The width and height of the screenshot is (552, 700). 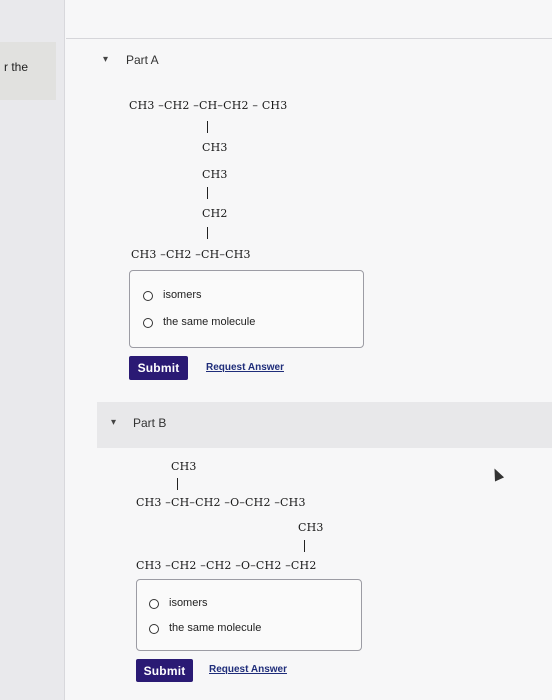 What do you see at coordinates (249, 615) in the screenshot?
I see `part-b-answer-choices: isomers the same molecule` at bounding box center [249, 615].